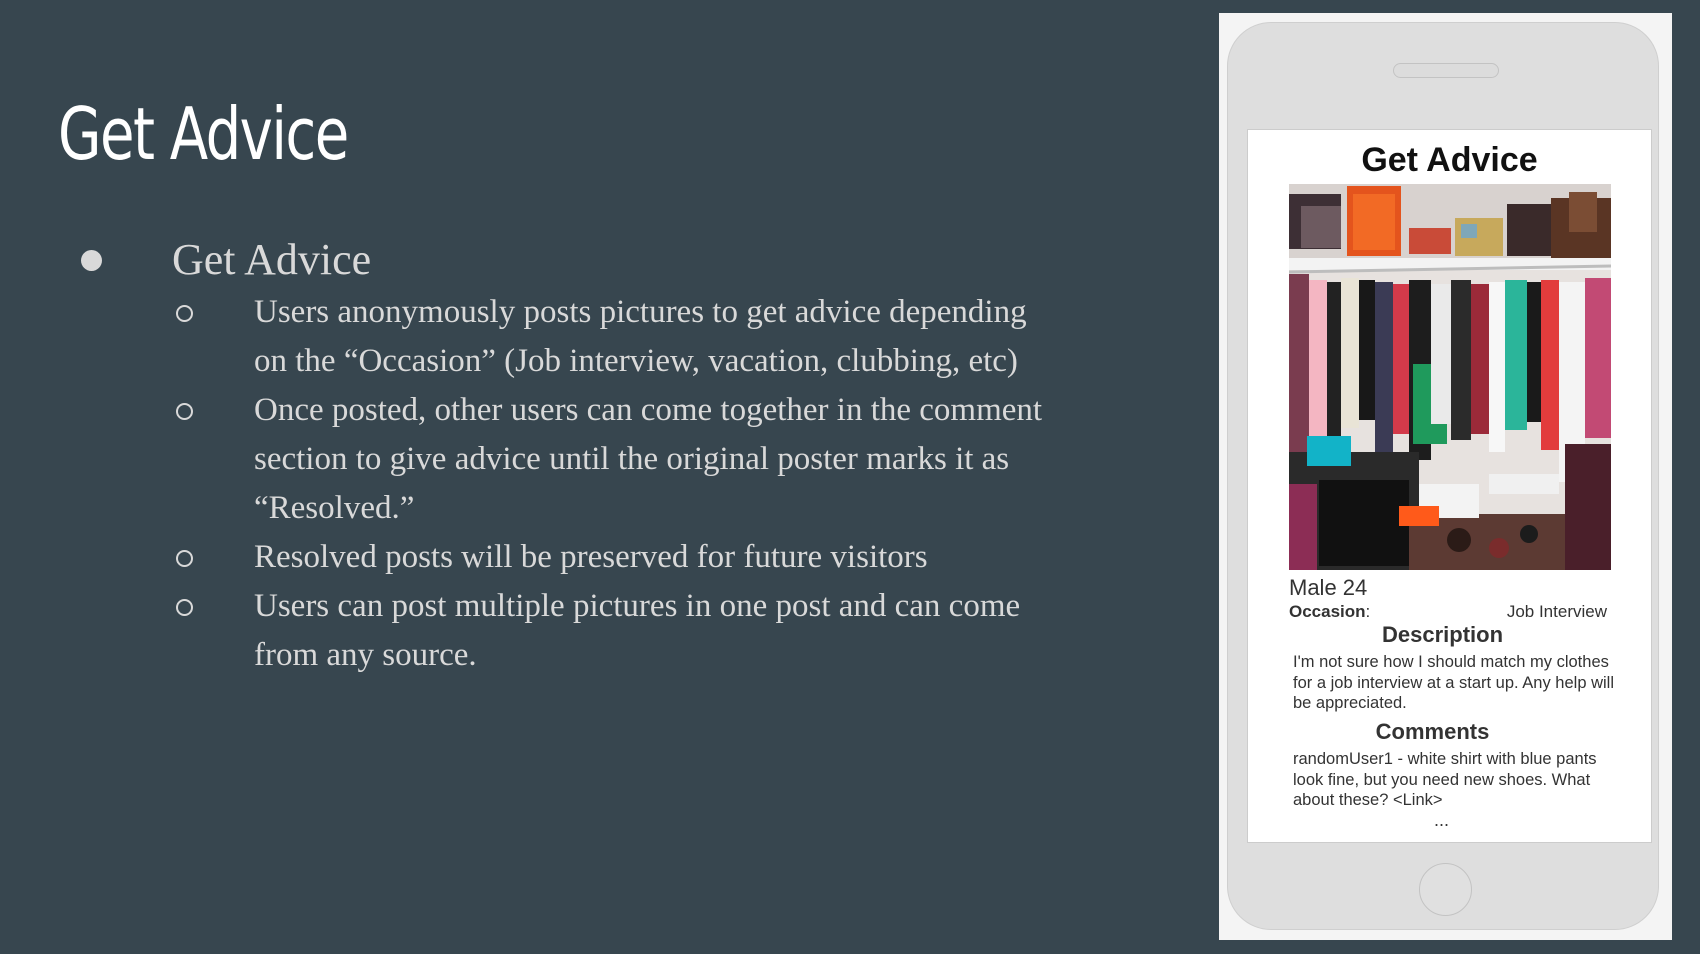 This screenshot has width=1700, height=954. Describe the element at coordinates (1446, 70) in the screenshot. I see `phone-speaker-icon` at that location.